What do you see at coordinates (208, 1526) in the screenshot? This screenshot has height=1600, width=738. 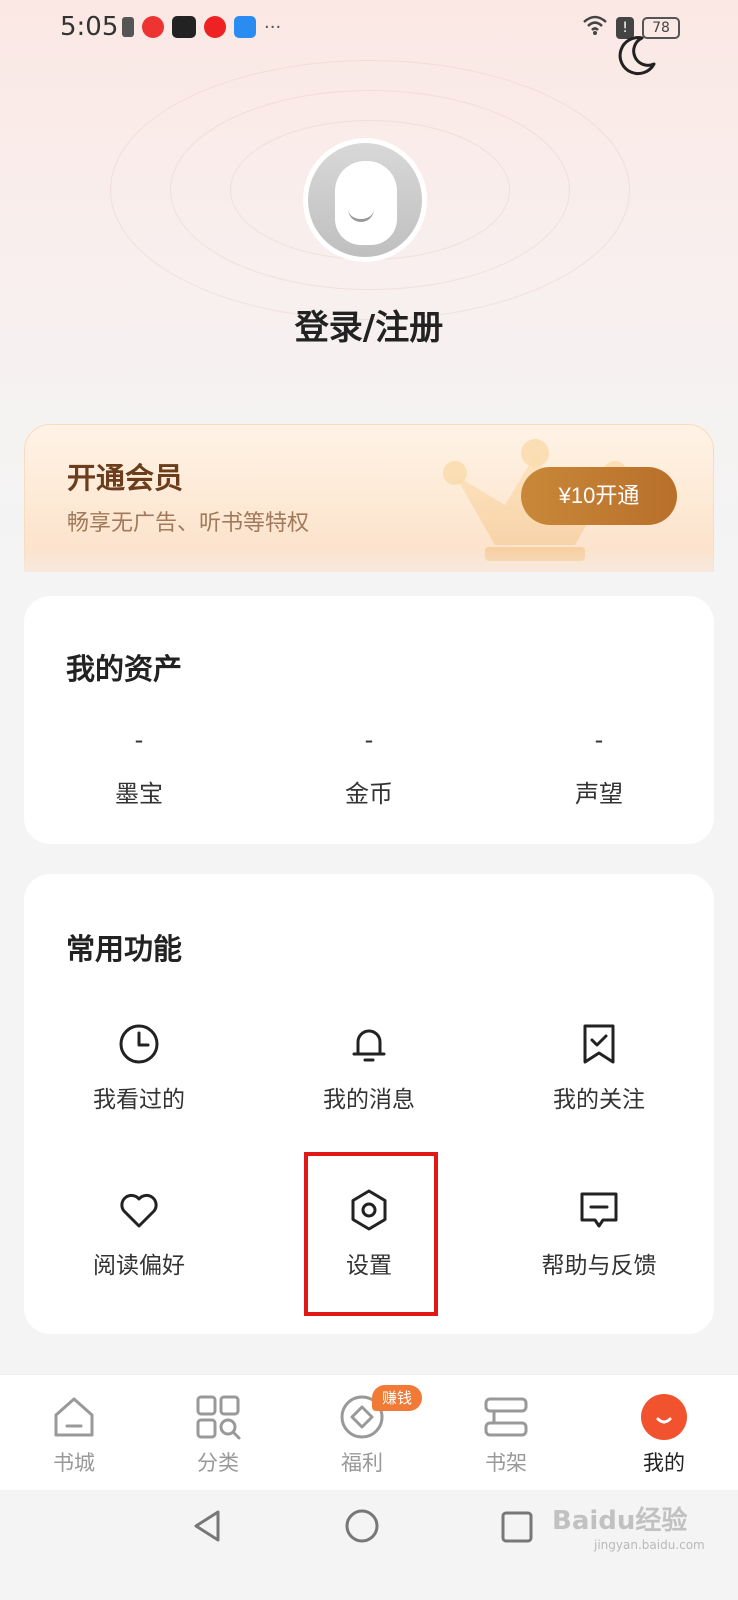 I see `back-icon` at bounding box center [208, 1526].